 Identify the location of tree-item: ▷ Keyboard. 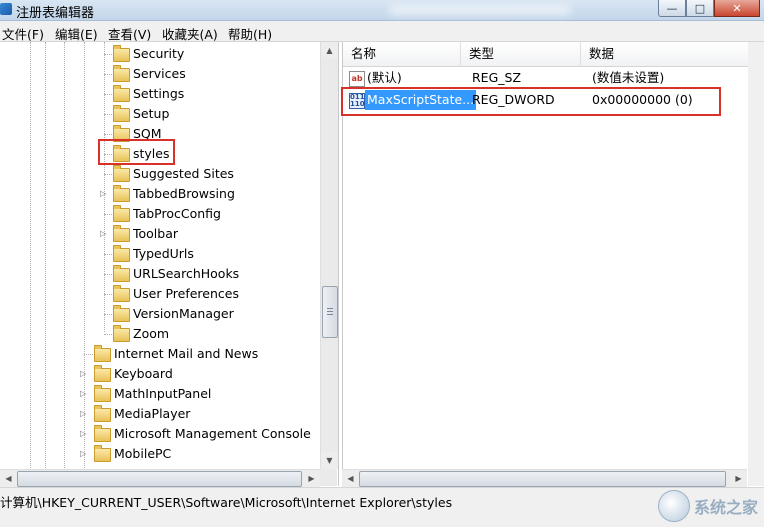
(160, 374).